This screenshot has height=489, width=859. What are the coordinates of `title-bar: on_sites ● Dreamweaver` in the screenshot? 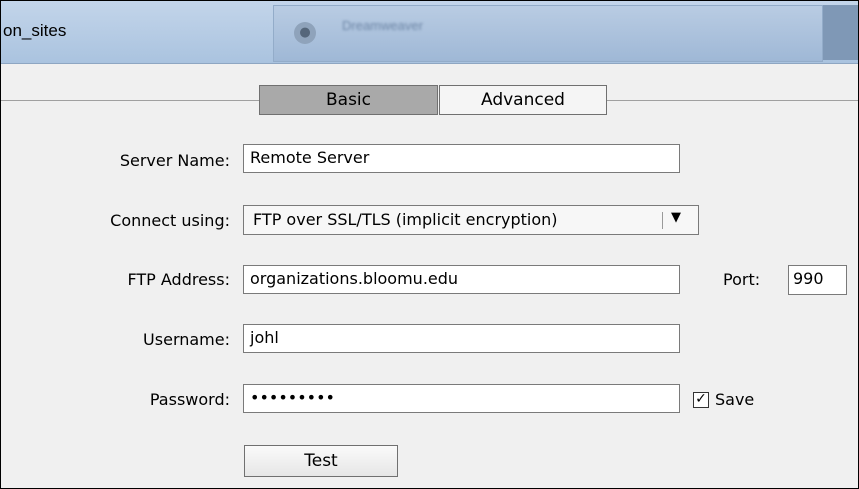 It's located at (429, 32).